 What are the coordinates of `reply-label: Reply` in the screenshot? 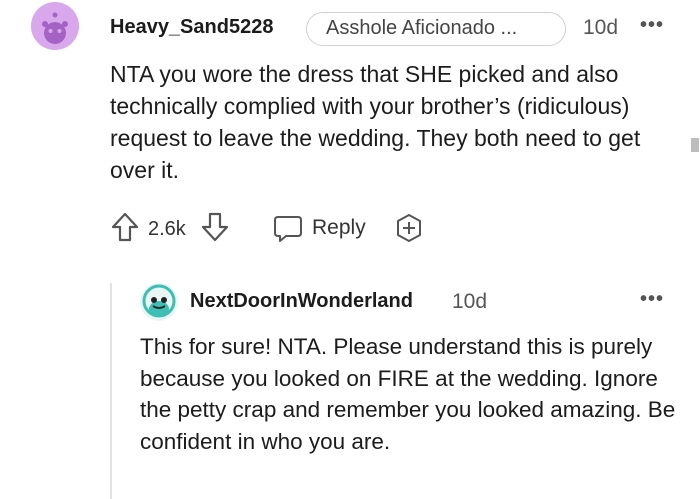 It's located at (339, 227).